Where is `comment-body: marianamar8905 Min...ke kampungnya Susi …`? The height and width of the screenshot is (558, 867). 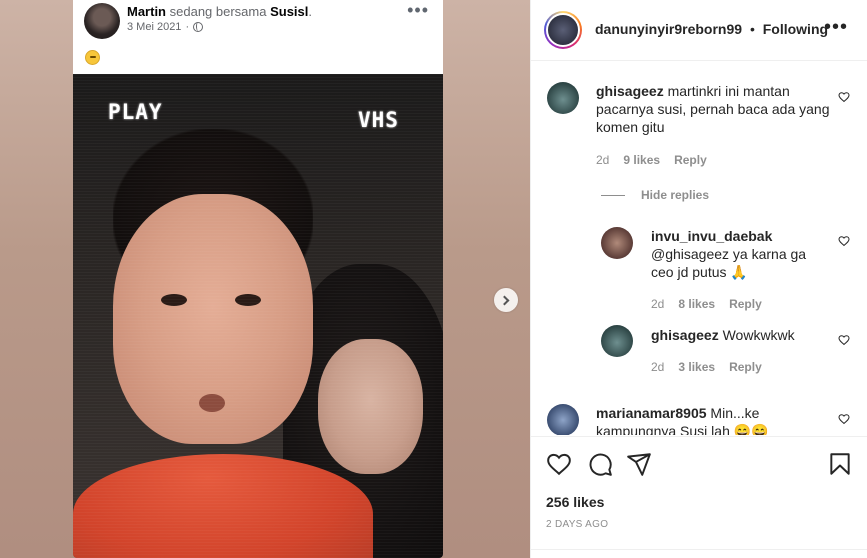 comment-body: marianamar8905 Min...ke kampungnya Susi … is located at coordinates (713, 419).